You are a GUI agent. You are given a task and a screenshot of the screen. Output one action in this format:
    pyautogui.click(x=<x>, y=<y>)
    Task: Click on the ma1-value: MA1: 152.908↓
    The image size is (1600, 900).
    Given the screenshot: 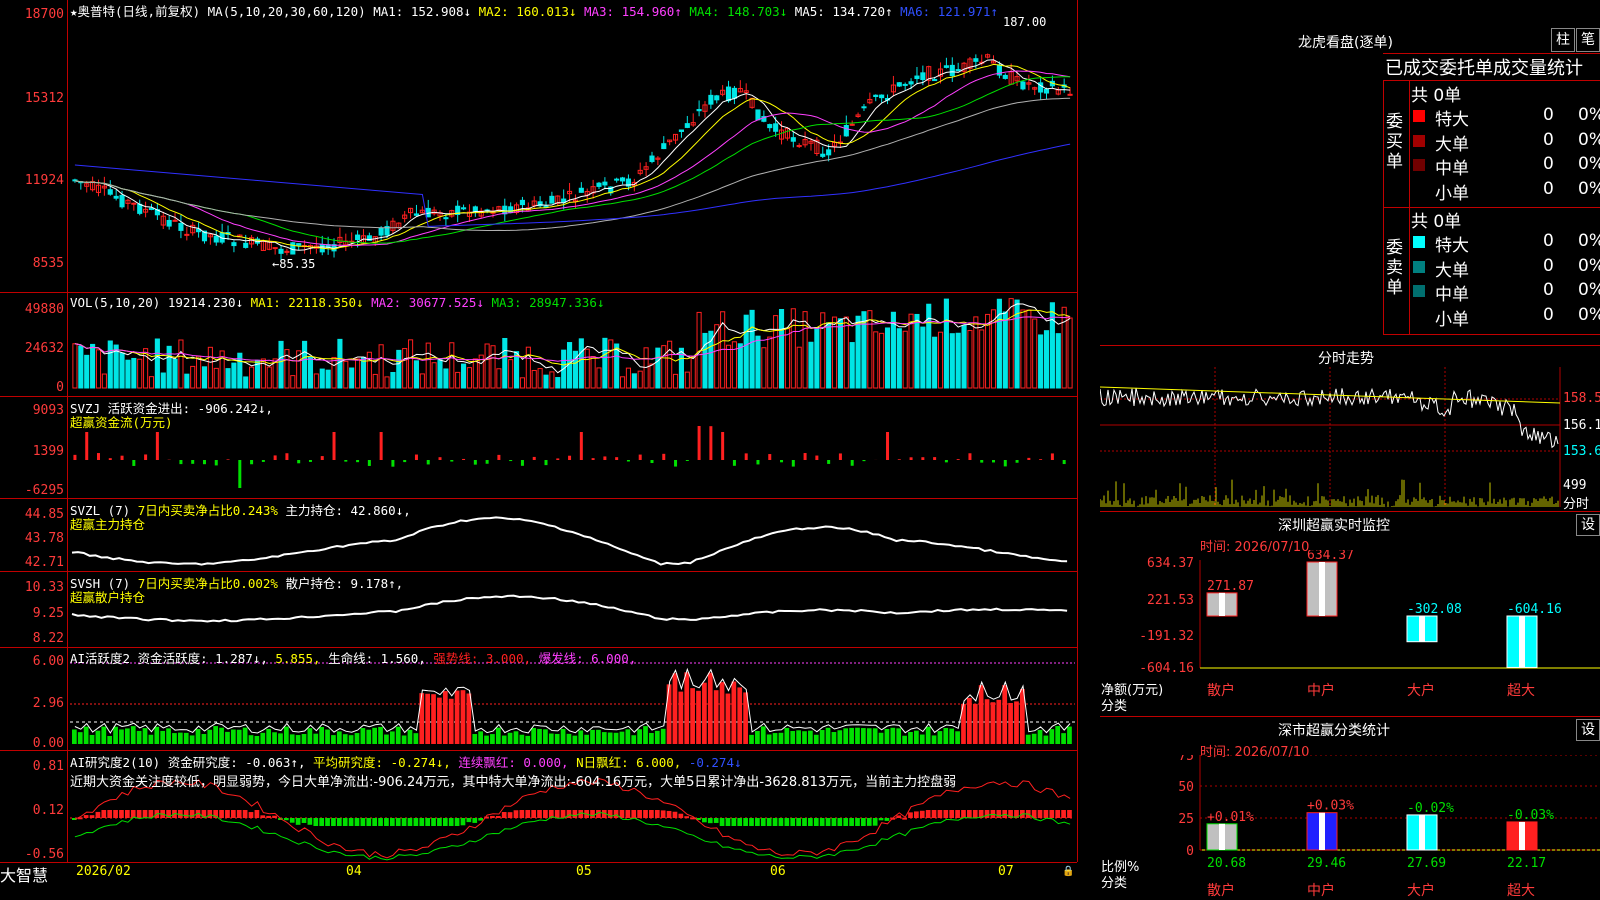 What is the action you would take?
    pyautogui.click(x=422, y=11)
    